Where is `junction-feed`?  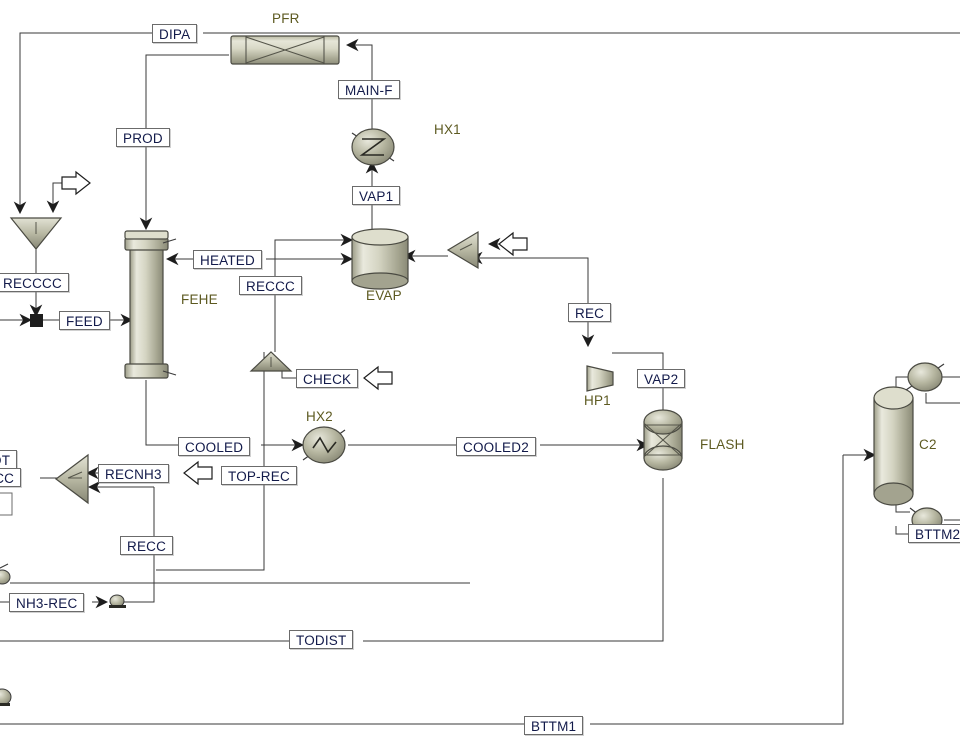 junction-feed is located at coordinates (36, 320).